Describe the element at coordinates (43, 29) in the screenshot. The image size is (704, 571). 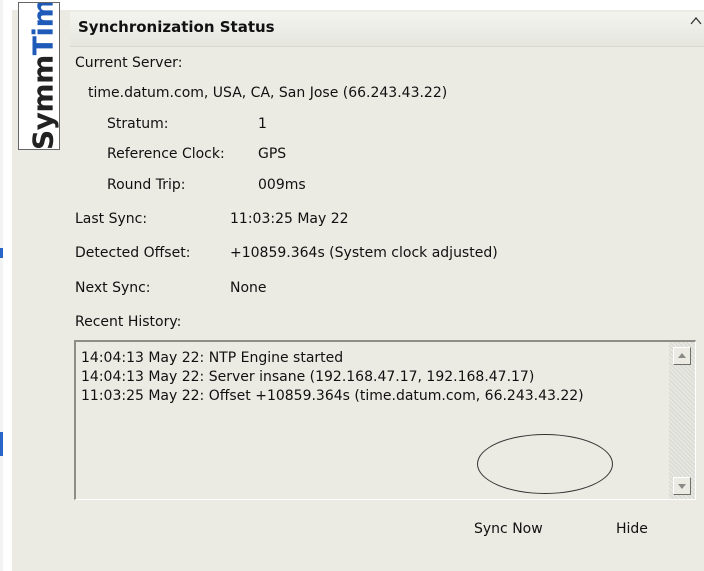
I see `logo-time-text: Time` at that location.